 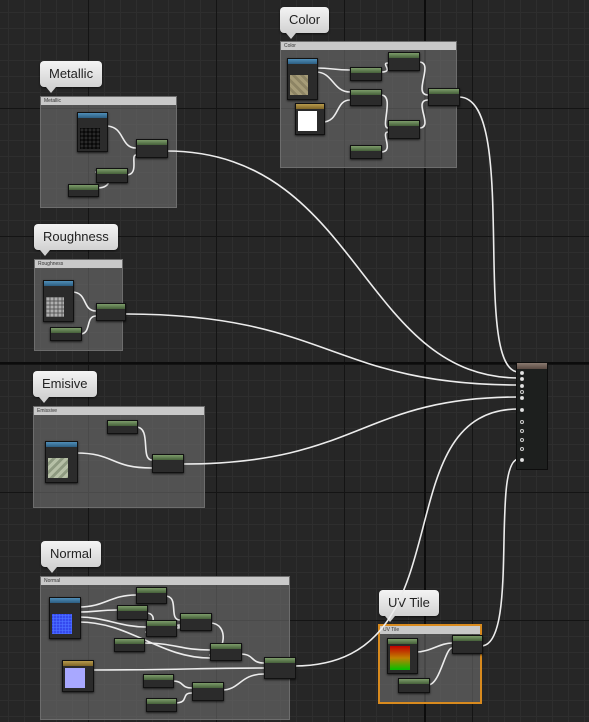 I want to click on color-vector-param-node, so click(x=310, y=119).